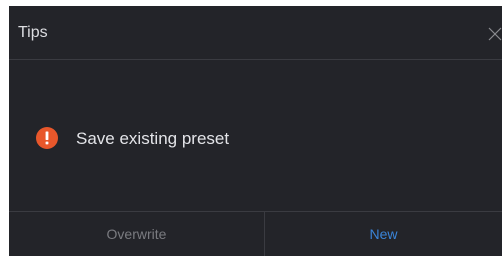  Describe the element at coordinates (47, 138) in the screenshot. I see `warning-icon` at that location.